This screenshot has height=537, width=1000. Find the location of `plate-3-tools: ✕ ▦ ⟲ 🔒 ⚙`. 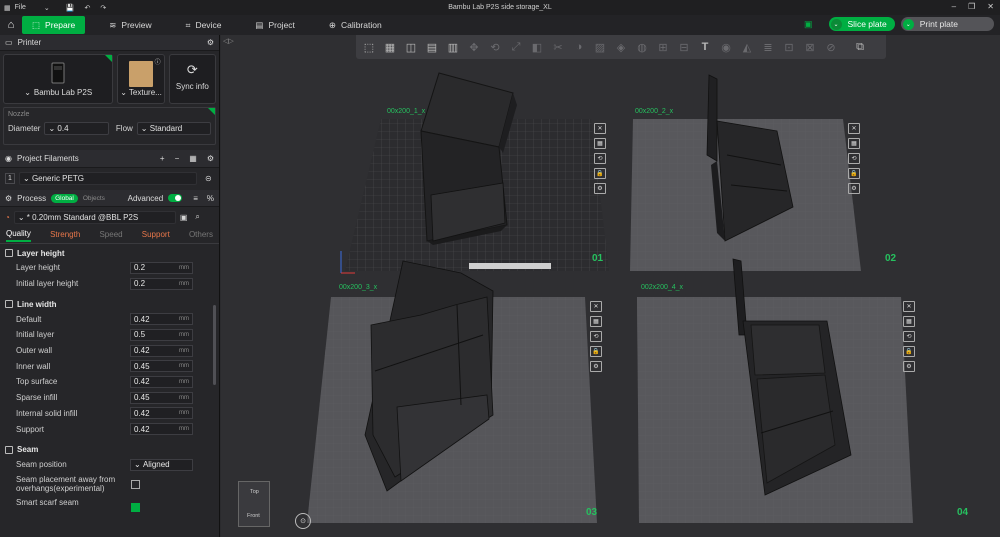

plate-3-tools: ✕ ▦ ⟲ 🔒 ⚙ is located at coordinates (596, 336).